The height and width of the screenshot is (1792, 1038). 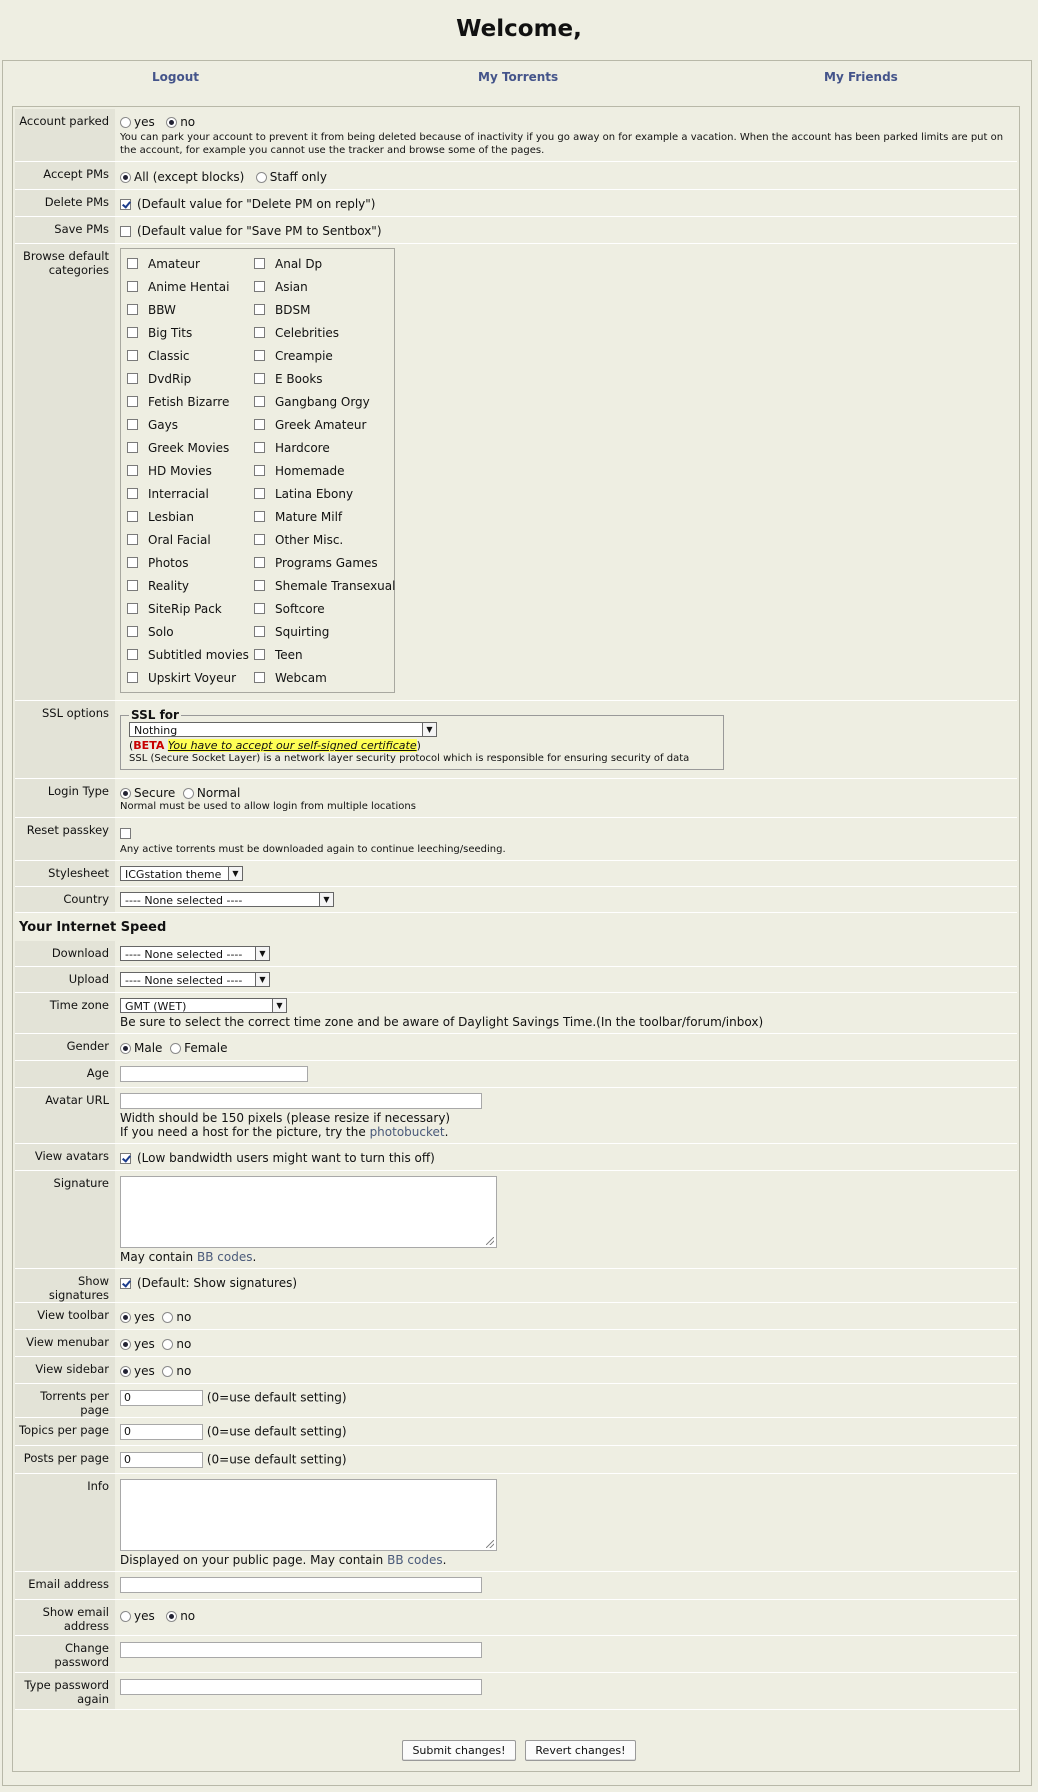 What do you see at coordinates (301, 1687) in the screenshot?
I see `password-again-input` at bounding box center [301, 1687].